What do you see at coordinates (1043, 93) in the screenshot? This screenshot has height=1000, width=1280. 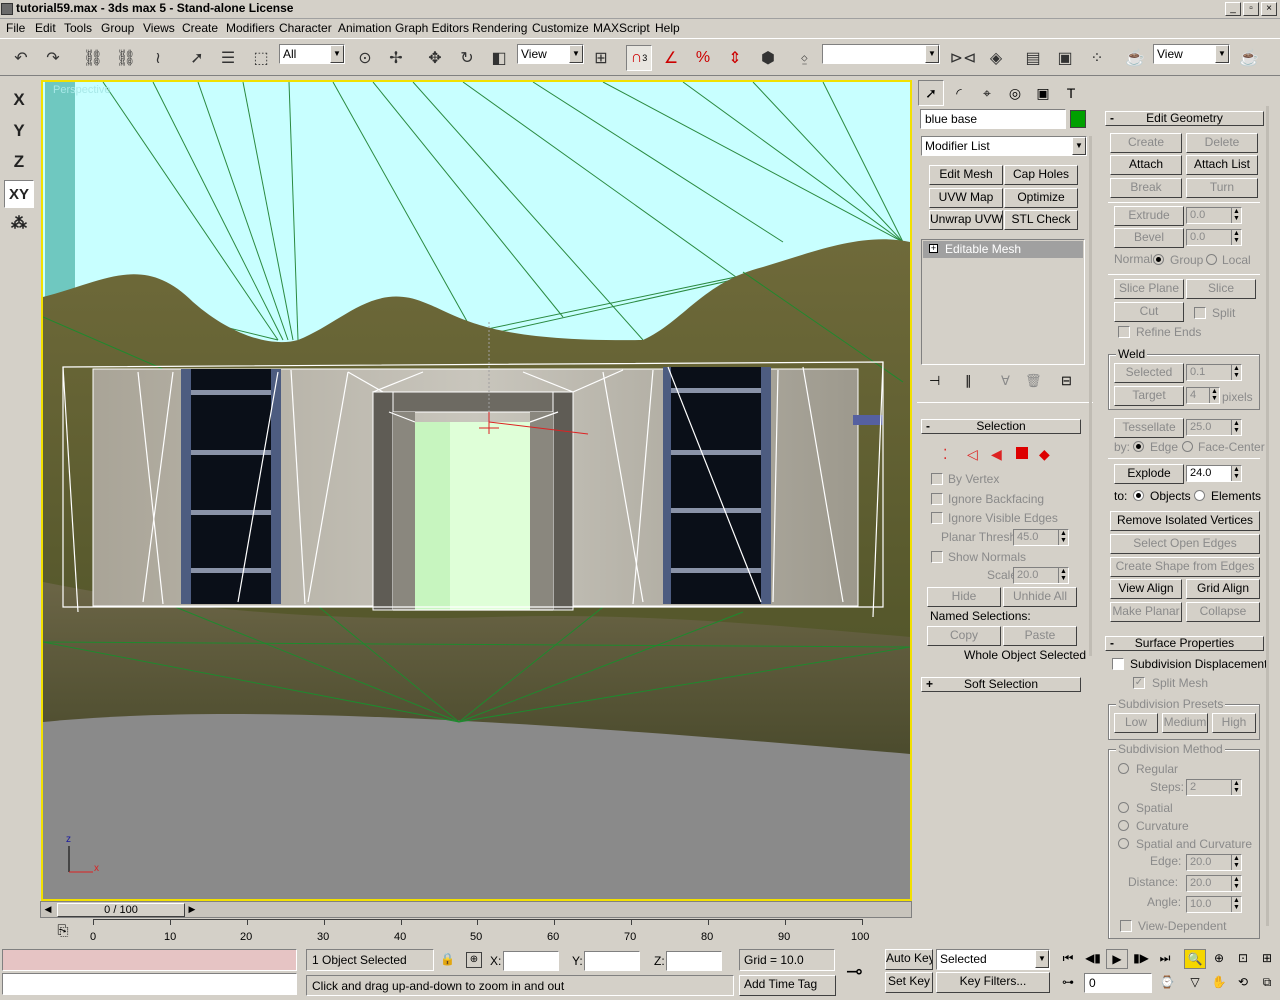 I see `display-tab-icon: ▣` at bounding box center [1043, 93].